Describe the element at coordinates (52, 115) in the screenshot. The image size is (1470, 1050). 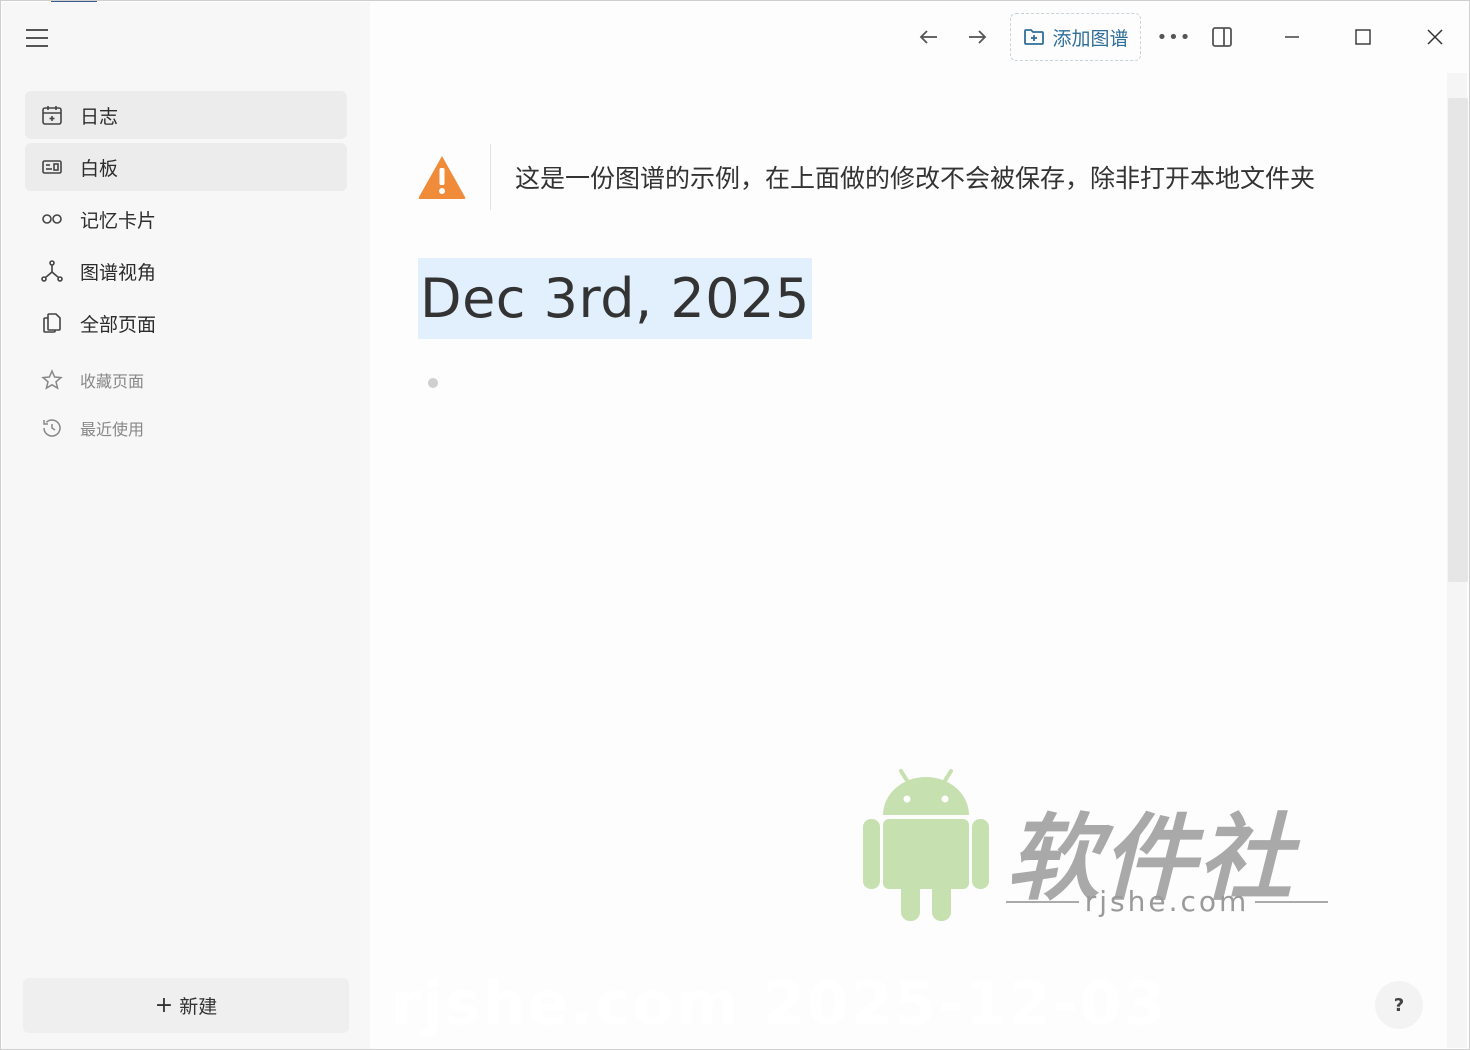
I see `calendar-icon` at that location.